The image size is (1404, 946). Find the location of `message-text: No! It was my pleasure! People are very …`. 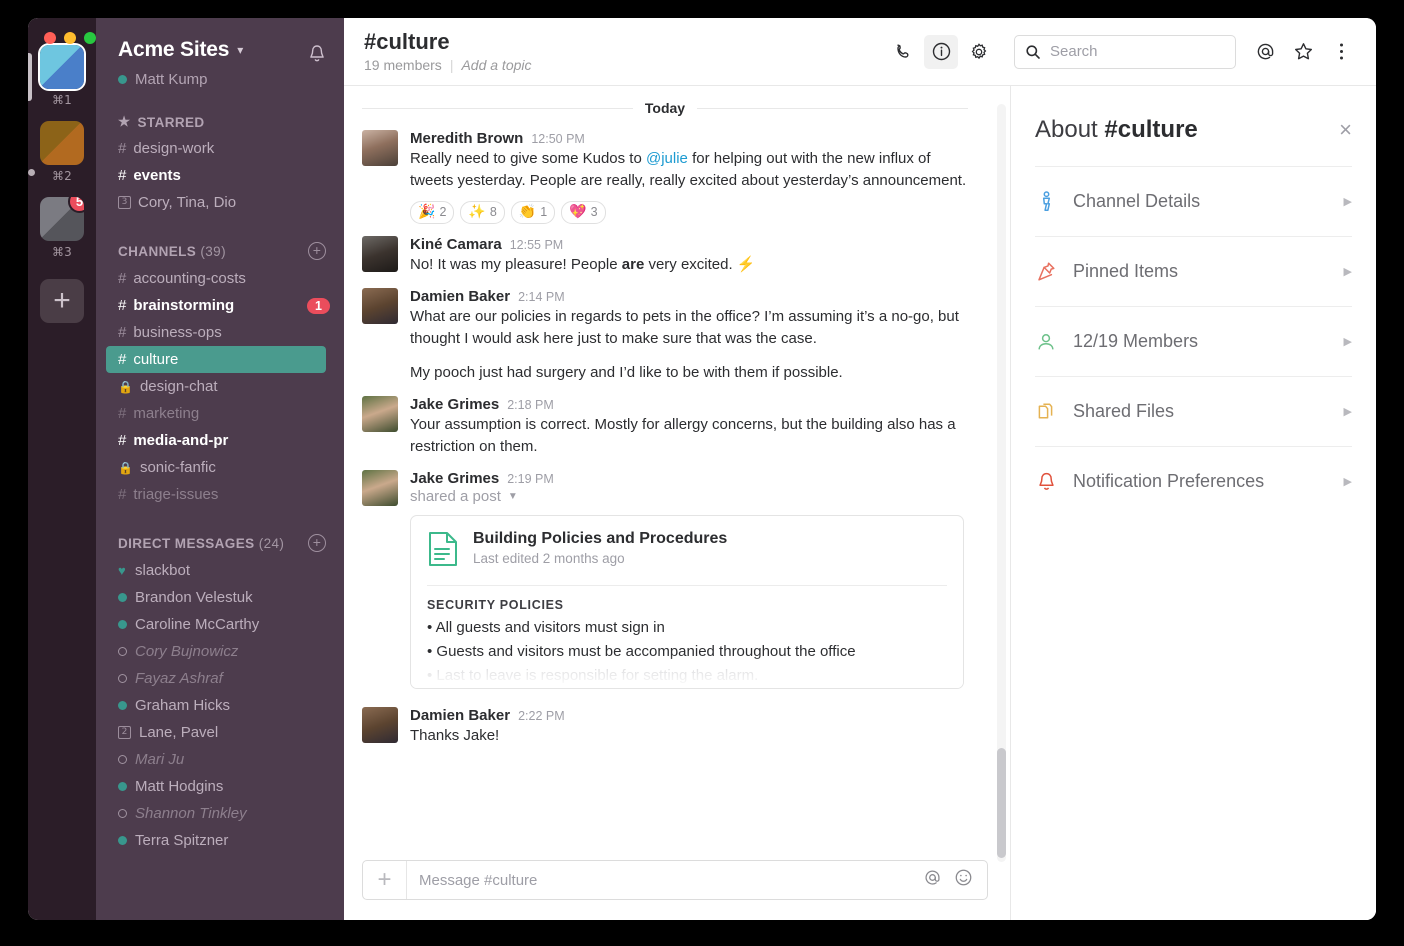

message-text: No! It was my pleasure! People are very … is located at coordinates (583, 264).